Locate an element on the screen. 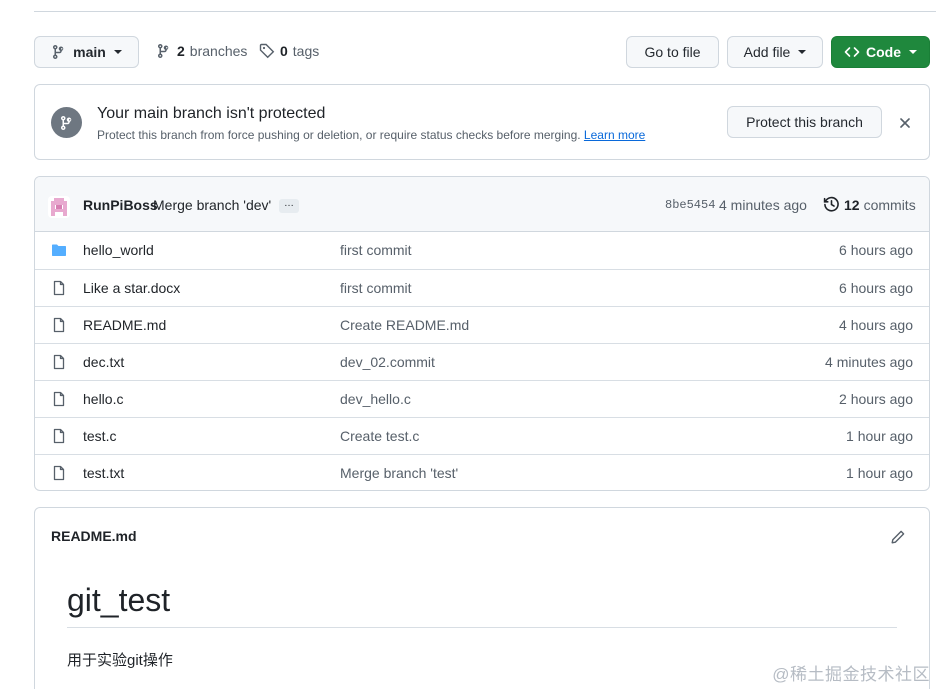 Image resolution: width=936 pixels, height=689 pixels. branch-select-button: main is located at coordinates (86, 52).